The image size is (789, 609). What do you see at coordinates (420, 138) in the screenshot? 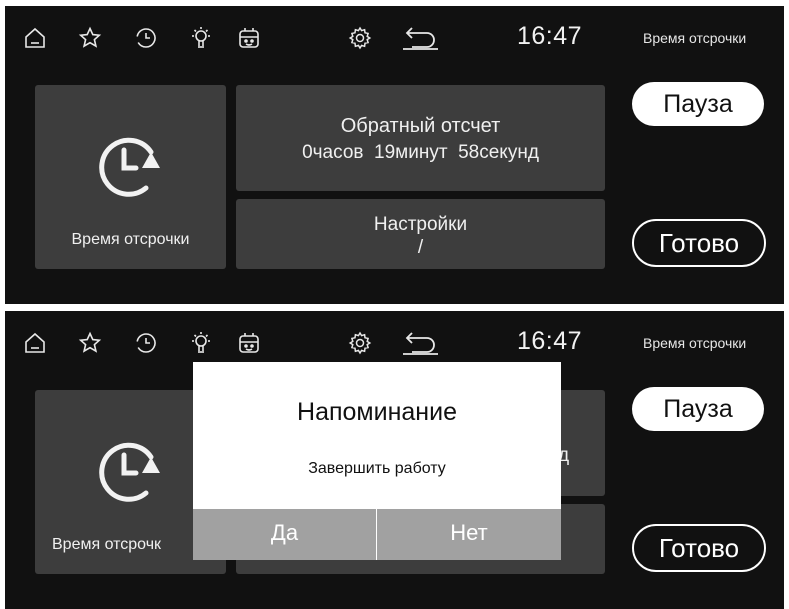
I see `countdown-card: Обратный отсчет 0часов 19минут 58секунд` at bounding box center [420, 138].